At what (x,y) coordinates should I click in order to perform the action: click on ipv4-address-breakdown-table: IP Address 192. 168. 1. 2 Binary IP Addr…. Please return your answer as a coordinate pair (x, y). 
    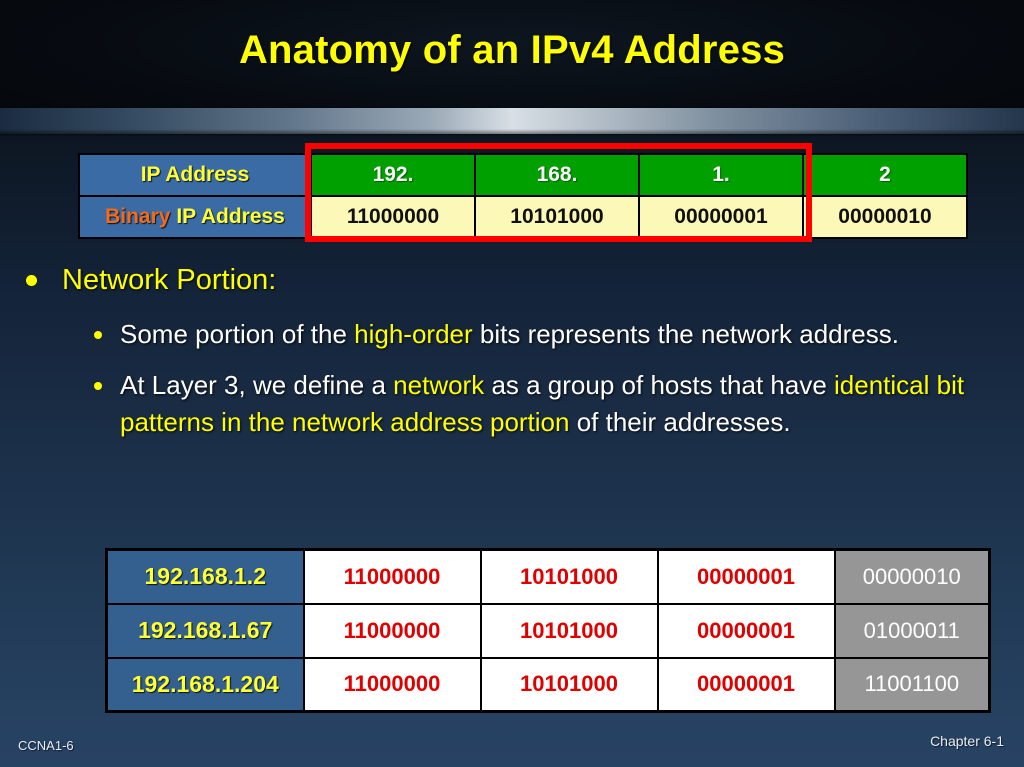
    Looking at the image, I should click on (523, 196).